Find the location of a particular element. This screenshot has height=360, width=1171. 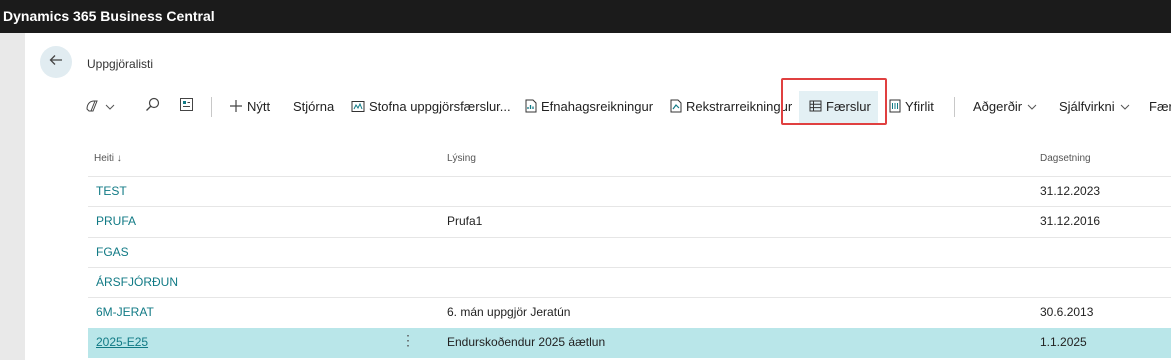

row-name-link: 2025-E25 is located at coordinates (122, 342).